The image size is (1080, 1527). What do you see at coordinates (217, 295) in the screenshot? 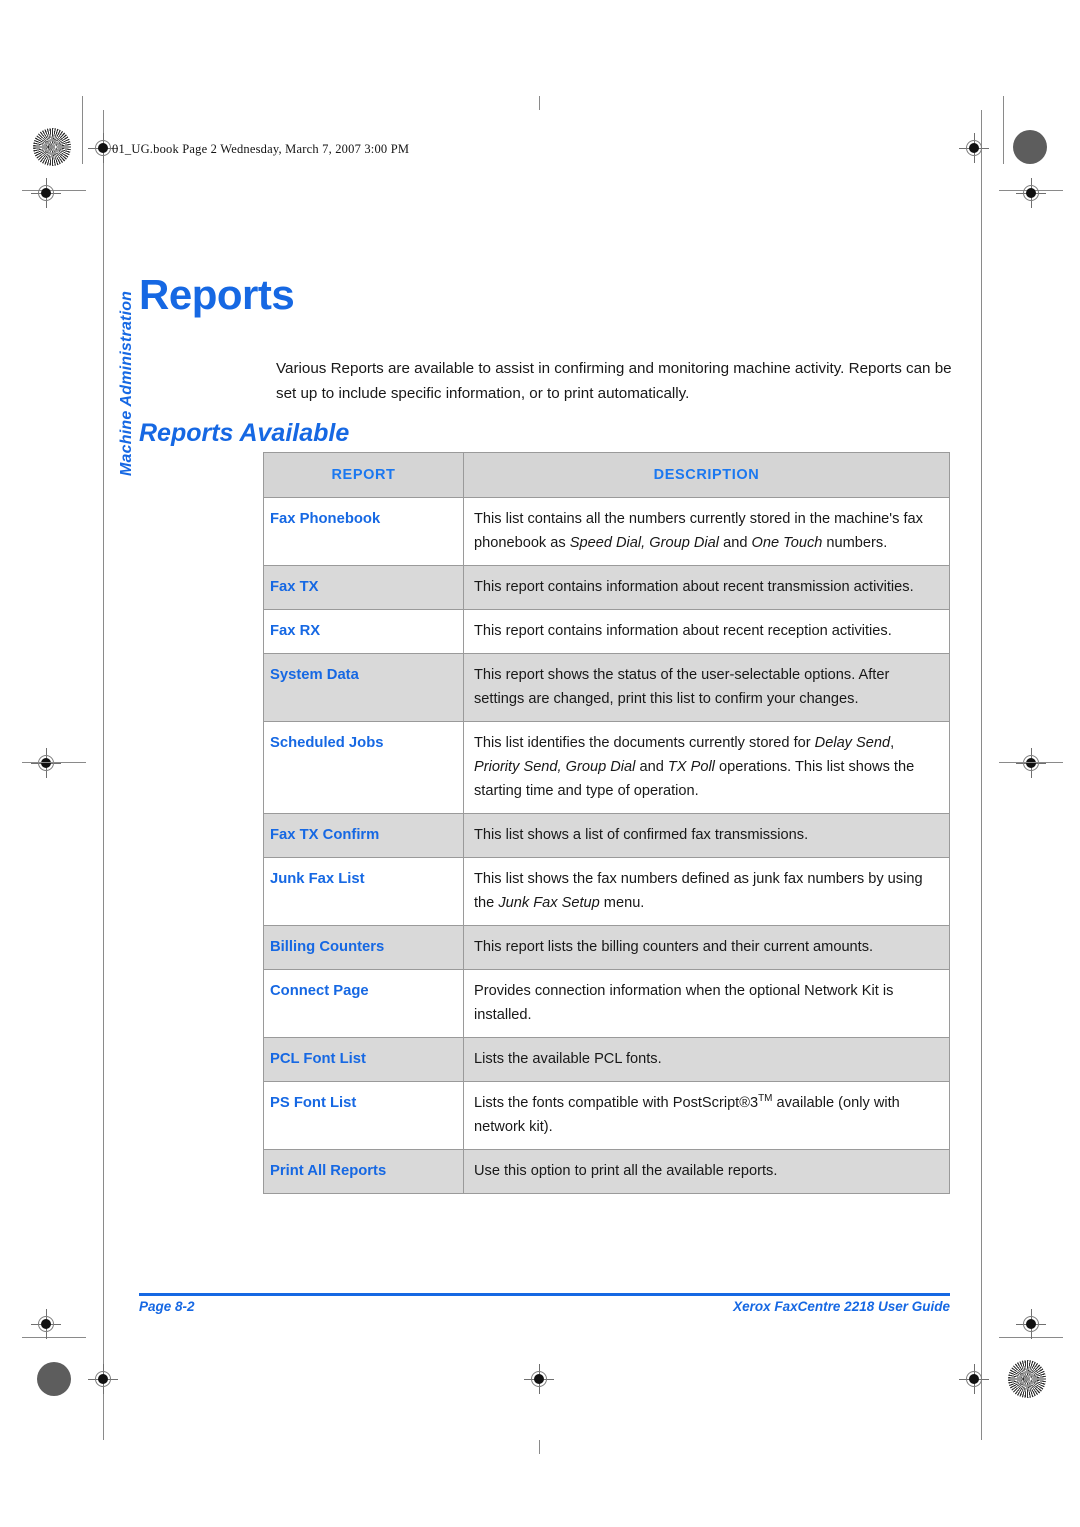
I see `page-title: Reports` at bounding box center [217, 295].